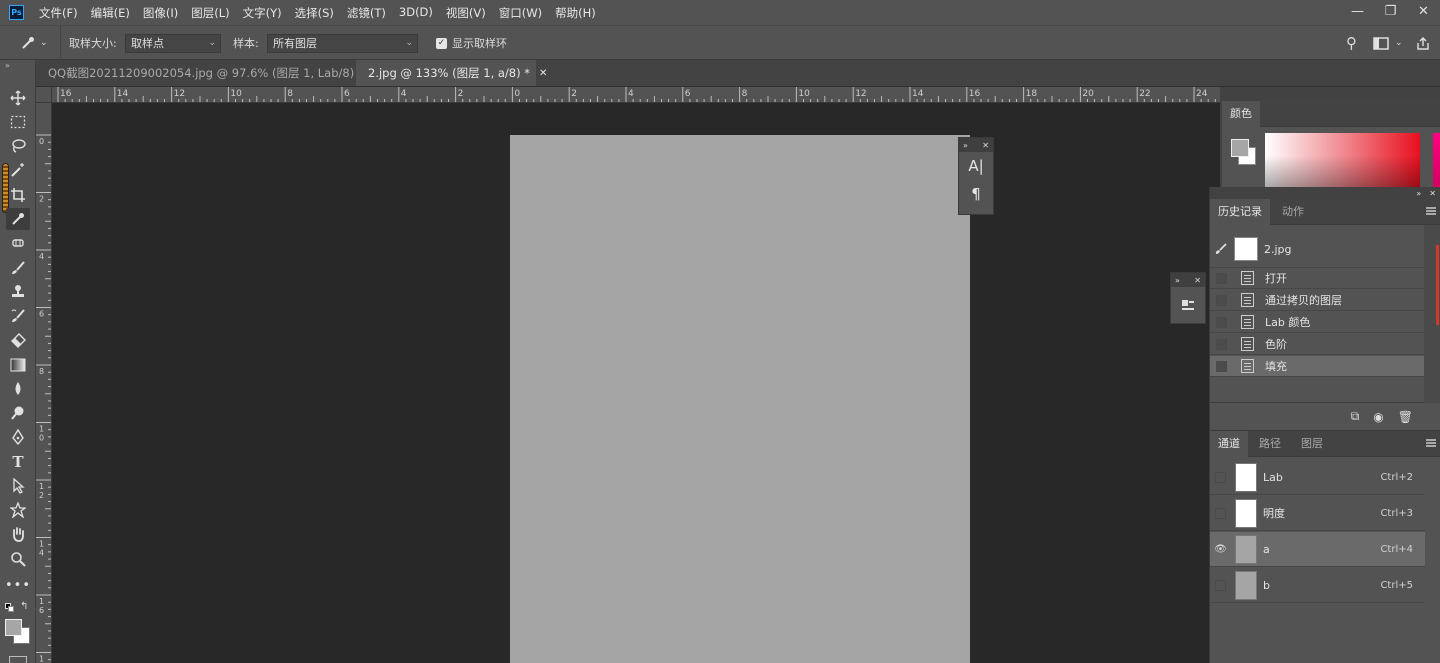 The width and height of the screenshot is (1440, 663). What do you see at coordinates (44, 95) in the screenshot?
I see `ruler-origin` at bounding box center [44, 95].